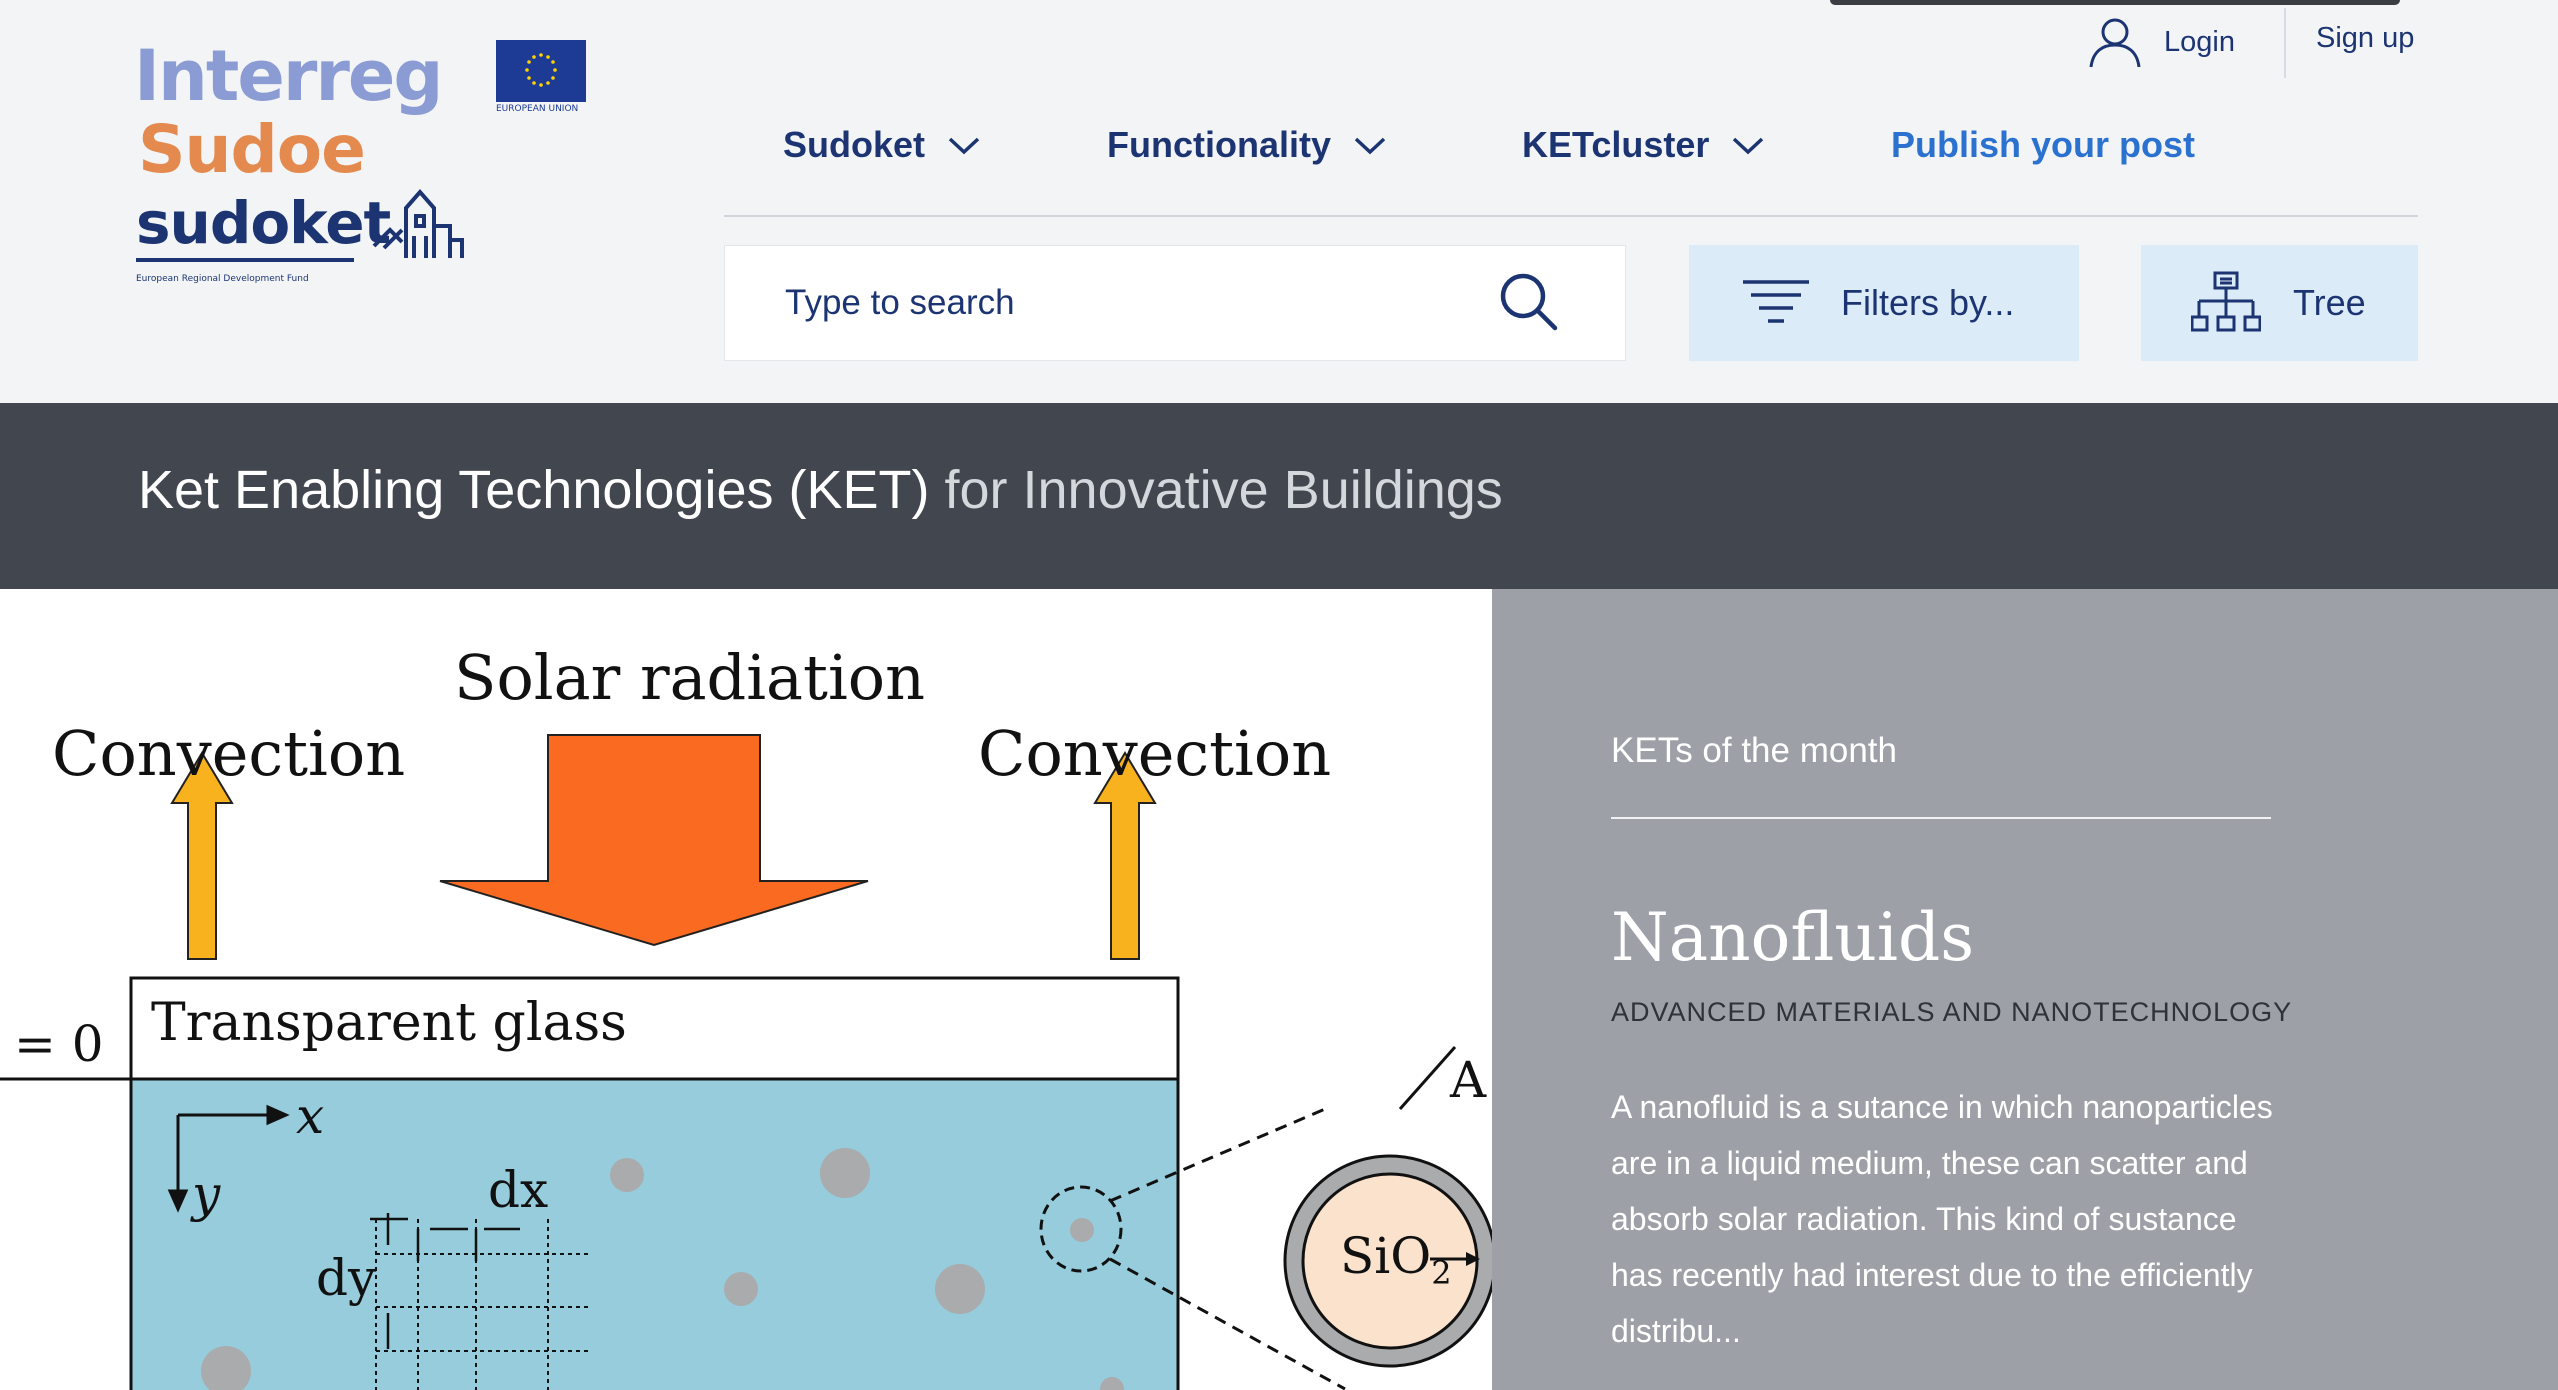 The image size is (2558, 1390). What do you see at coordinates (2199, 41) in the screenshot?
I see `login-label: Login` at bounding box center [2199, 41].